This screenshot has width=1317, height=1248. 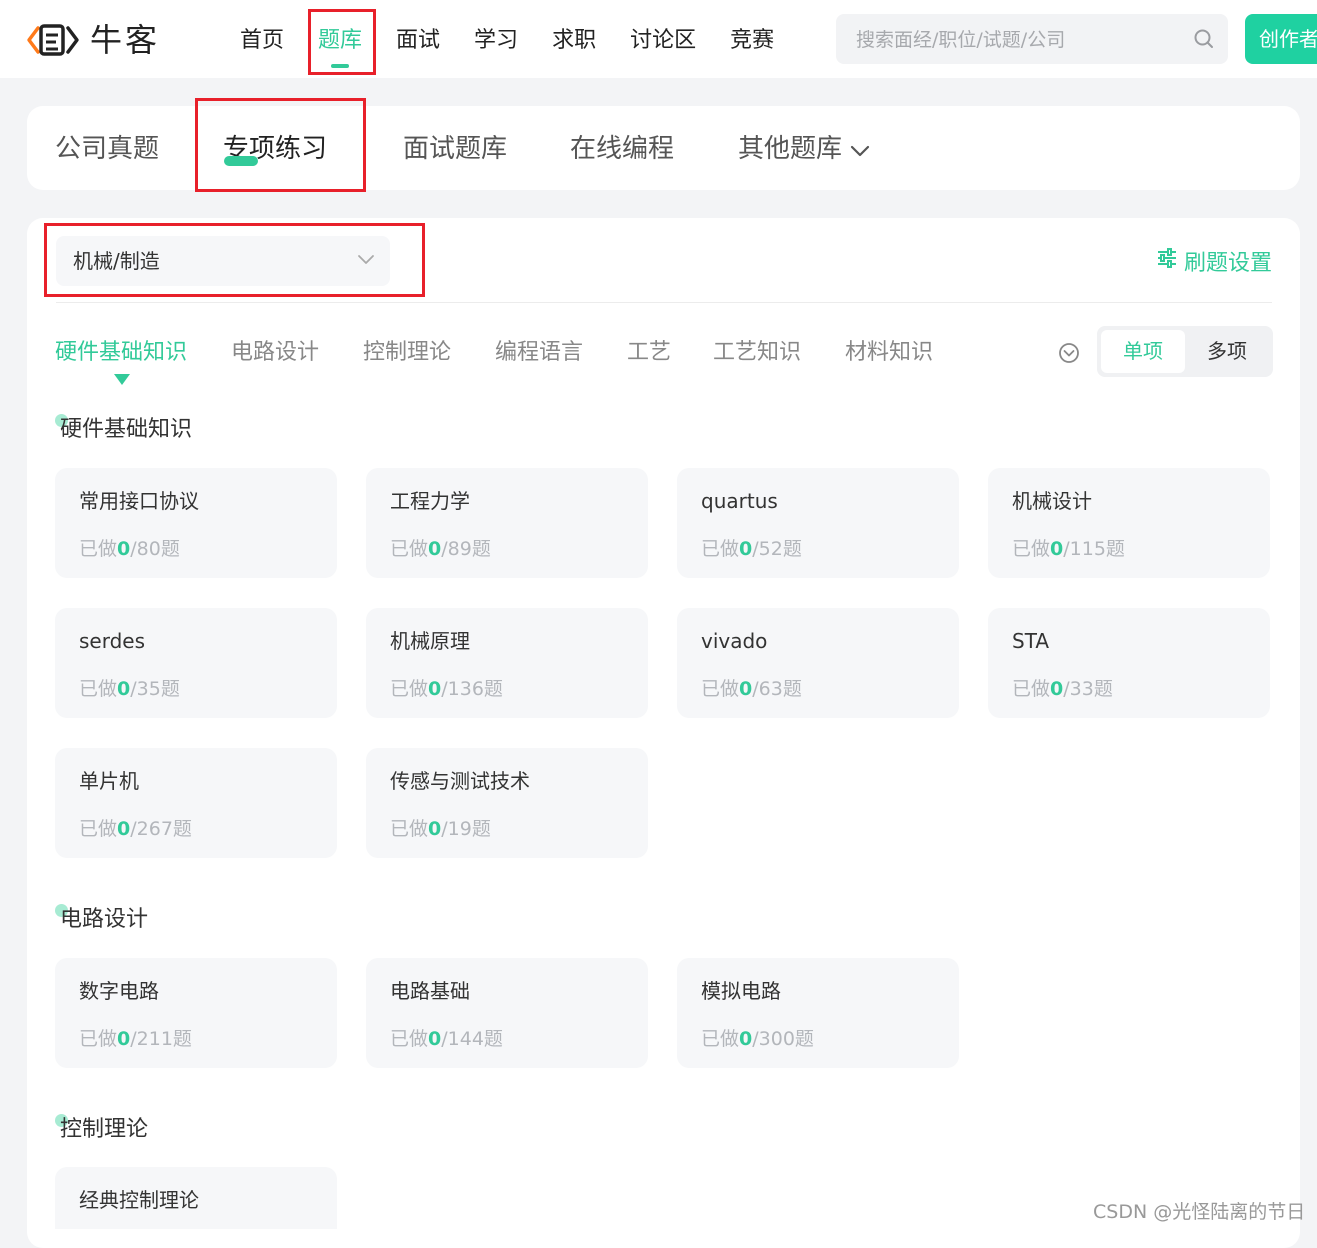 What do you see at coordinates (1062, 689) in the screenshot?
I see `topic-progress: 已做0/33题` at bounding box center [1062, 689].